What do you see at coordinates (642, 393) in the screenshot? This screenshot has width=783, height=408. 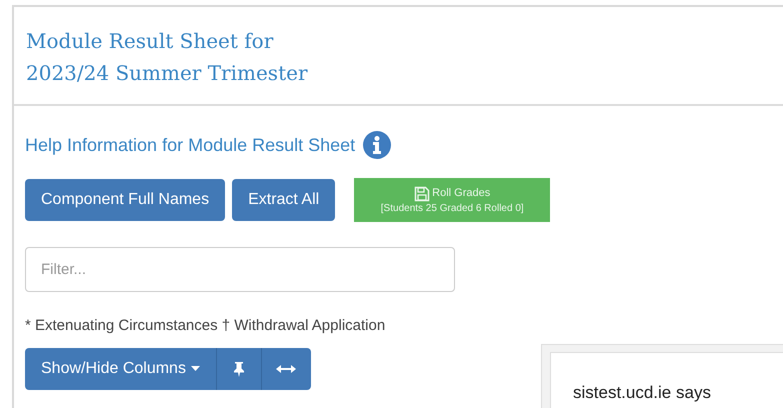 I see `dialog-title: sistest.ucd.ie says` at bounding box center [642, 393].